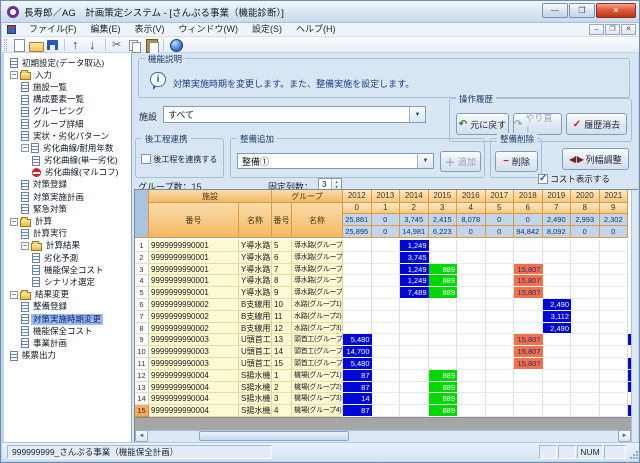 The height and width of the screenshot is (463, 640). I want to click on scrollbar-right-arrow: ►, so click(624, 436).